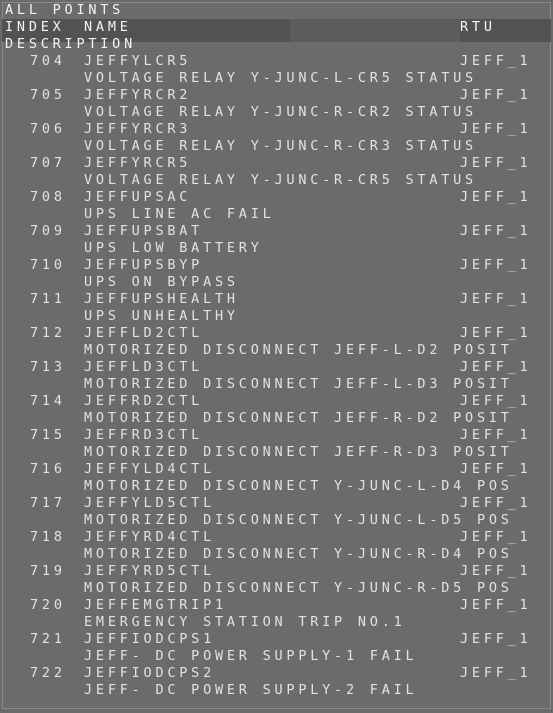  I want to click on point-name: JEFFLD3CTL, so click(144, 367).